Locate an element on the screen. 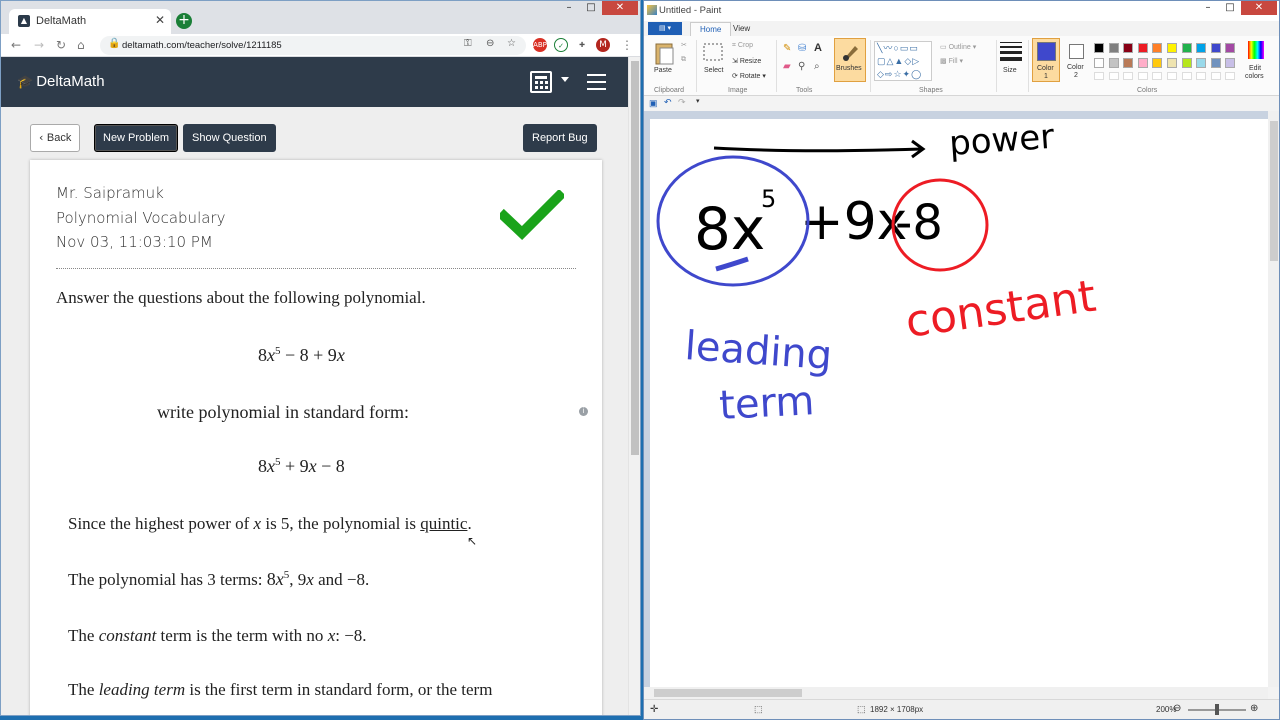 This screenshot has width=1280, height=720. deltamath-logo: 🎓 DeltaMath is located at coordinates (61, 81).